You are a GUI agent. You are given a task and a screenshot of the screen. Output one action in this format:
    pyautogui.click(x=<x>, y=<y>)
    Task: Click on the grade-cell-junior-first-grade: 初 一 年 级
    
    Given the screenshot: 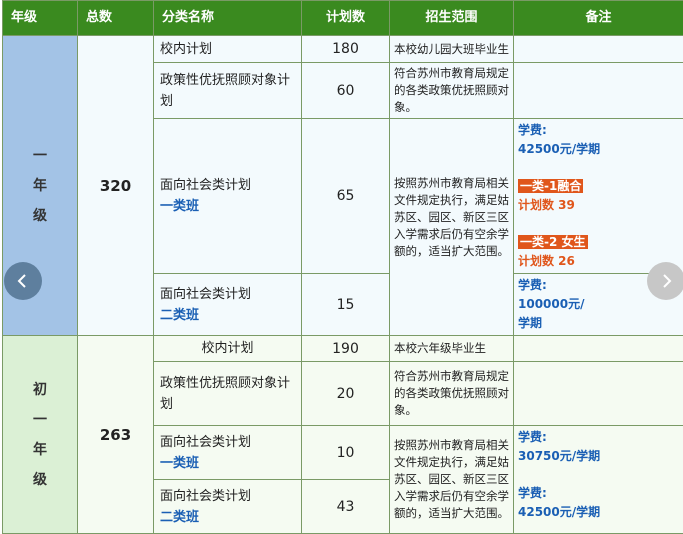 What is the action you would take?
    pyautogui.click(x=40, y=435)
    